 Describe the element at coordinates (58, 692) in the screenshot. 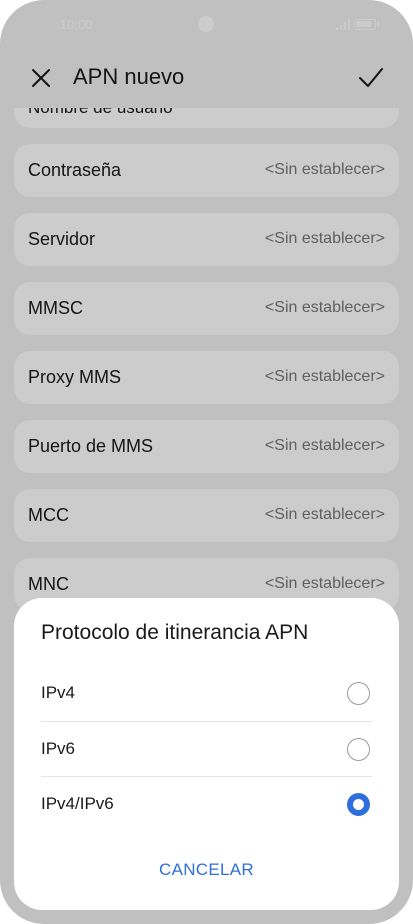

I see `option-label: IPv4` at that location.